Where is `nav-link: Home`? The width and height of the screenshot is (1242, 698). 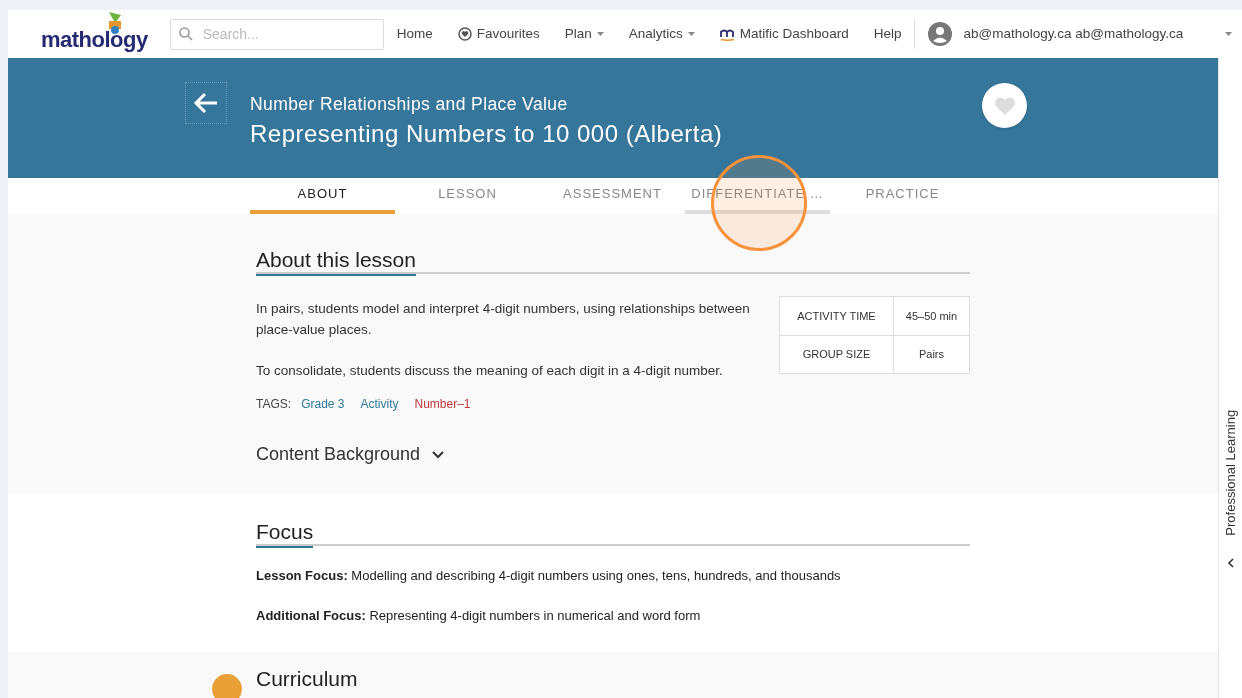
nav-link: Home is located at coordinates (414, 34).